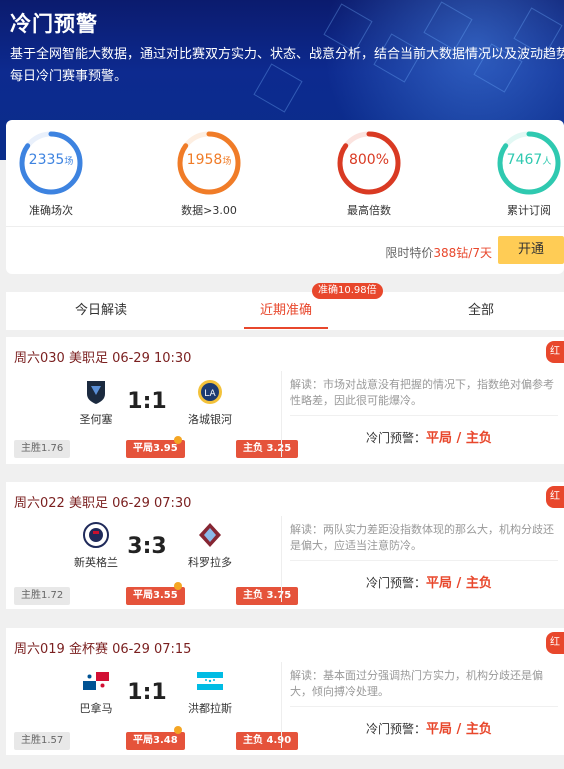 The width and height of the screenshot is (564, 769). Describe the element at coordinates (529, 210) in the screenshot. I see `stat-label: 累计订阅` at that location.